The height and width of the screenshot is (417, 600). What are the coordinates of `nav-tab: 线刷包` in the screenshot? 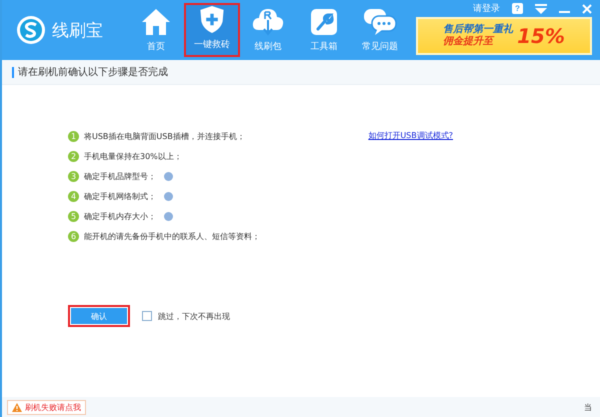 It's located at (268, 30).